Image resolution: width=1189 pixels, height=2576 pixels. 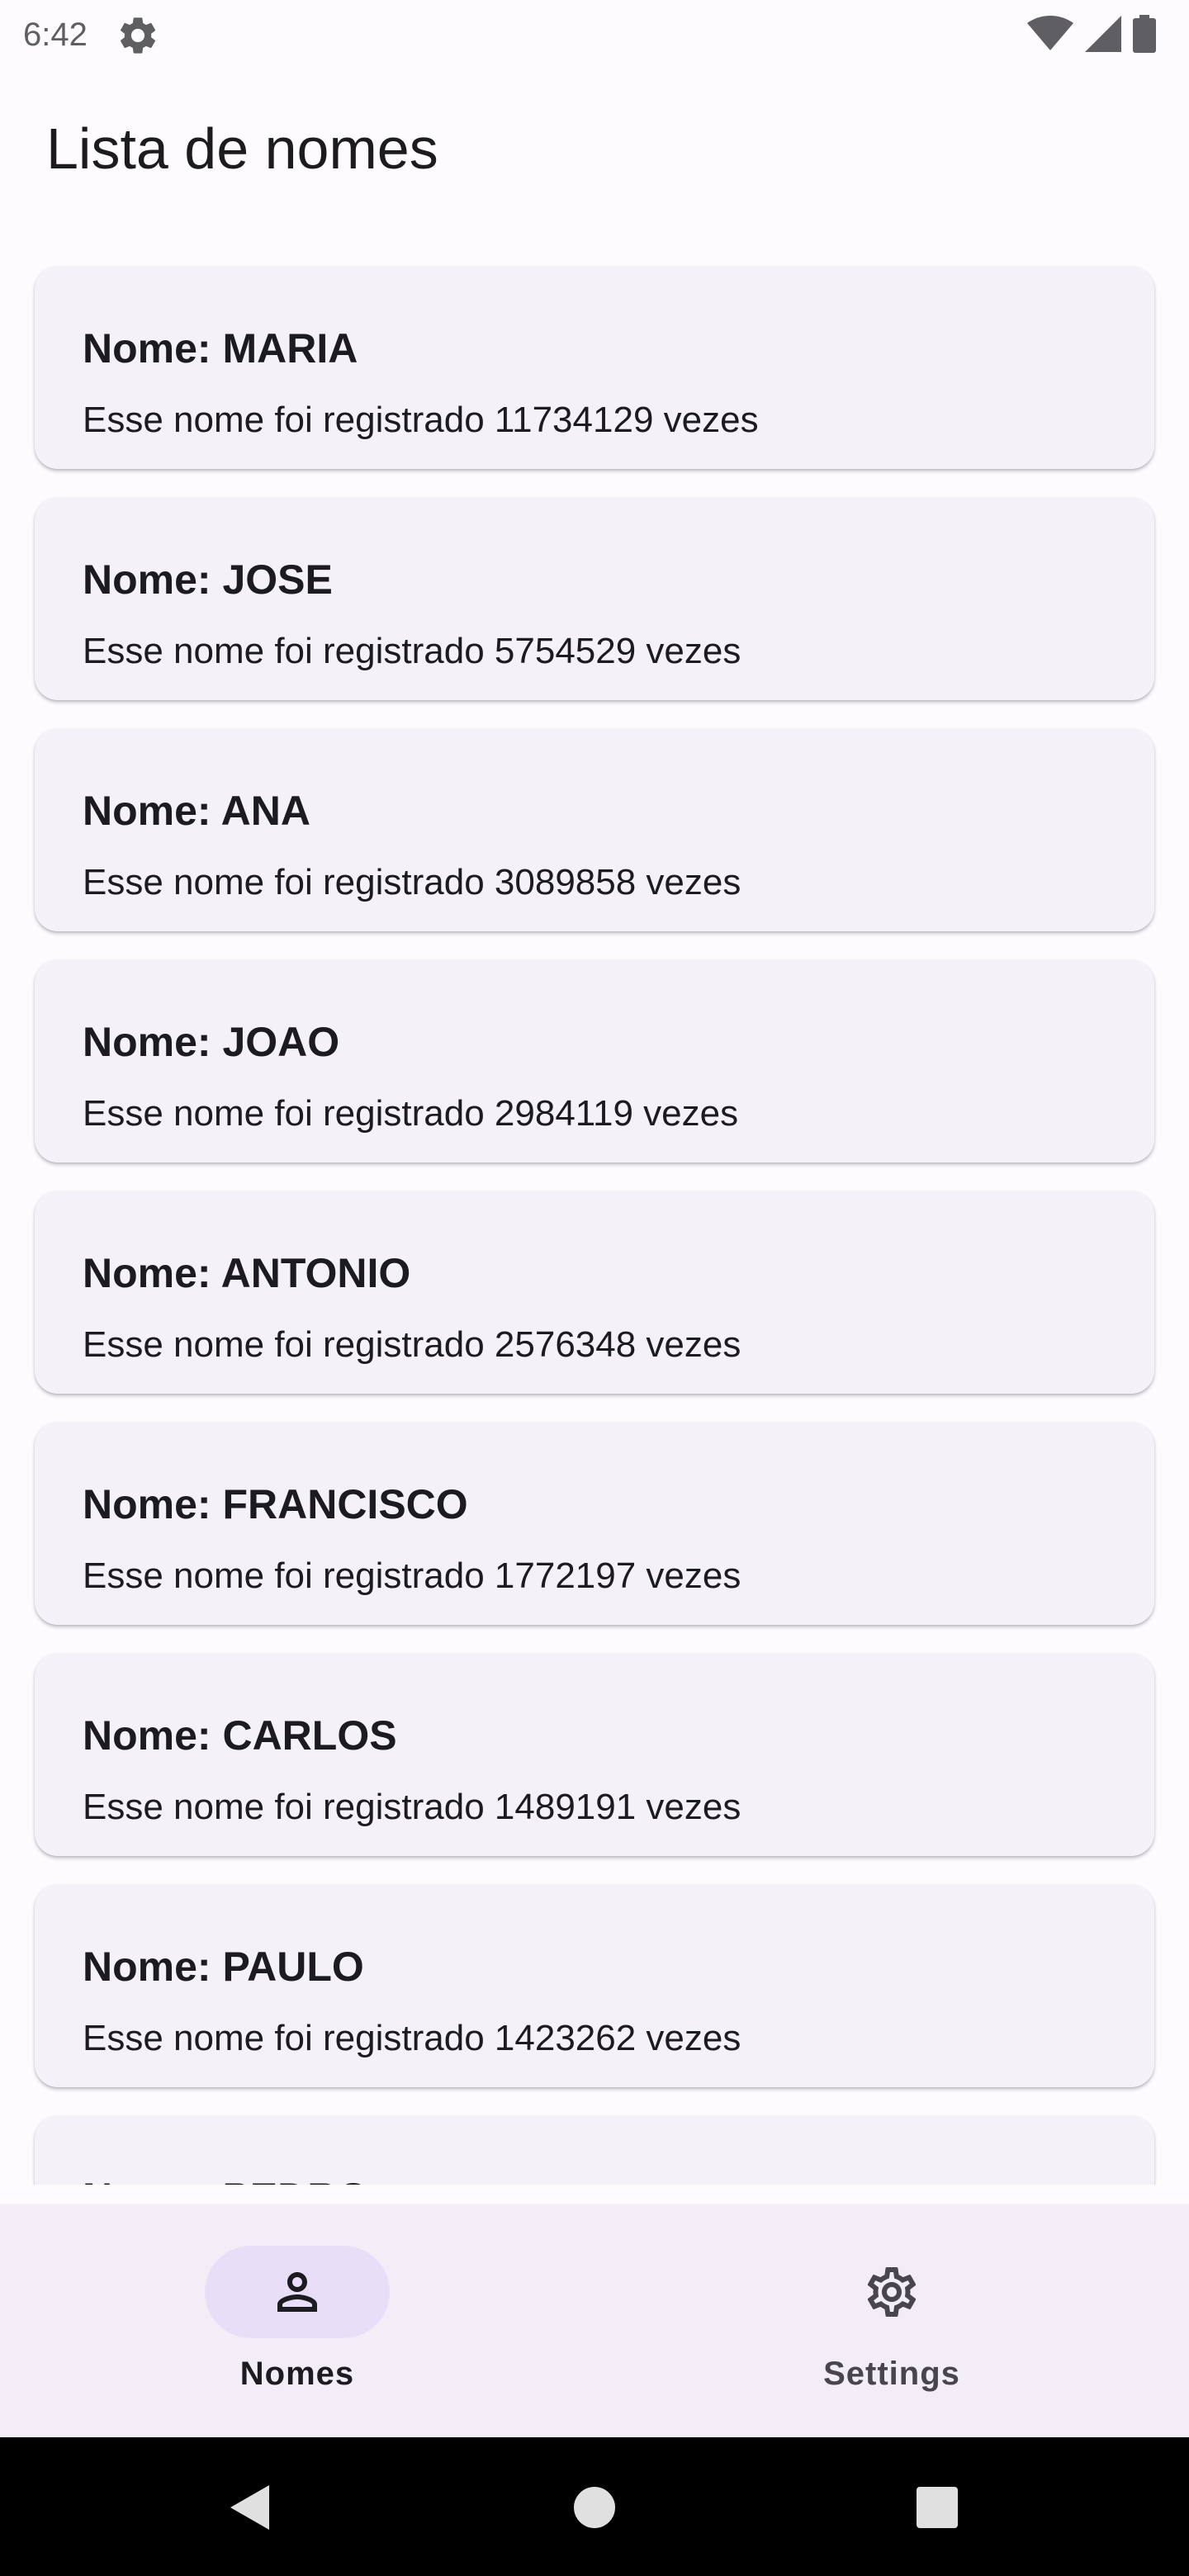 What do you see at coordinates (594, 34) in the screenshot?
I see `status-bar: 6:42` at bounding box center [594, 34].